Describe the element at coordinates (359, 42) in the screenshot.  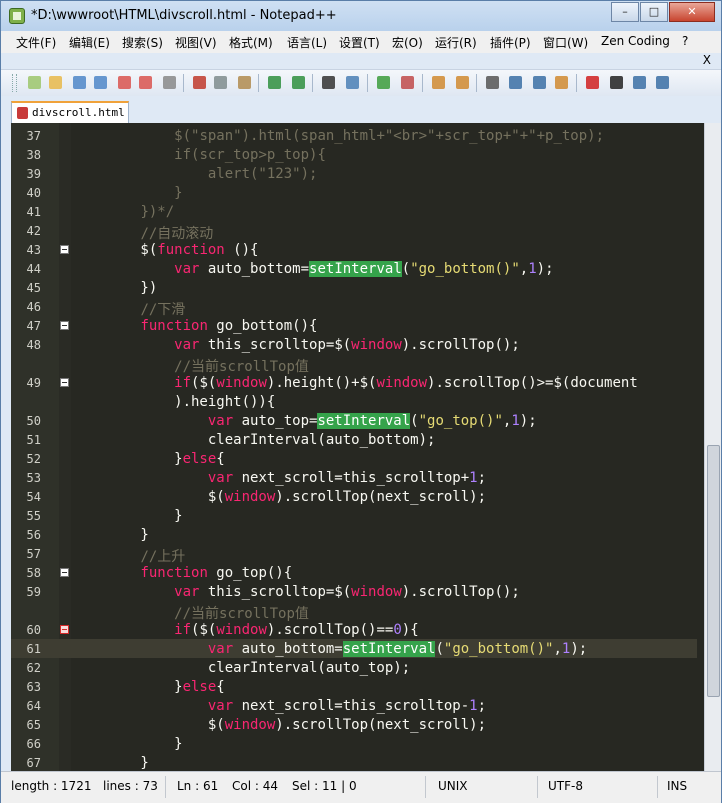
I see `menu-item: 设置(T)` at that location.